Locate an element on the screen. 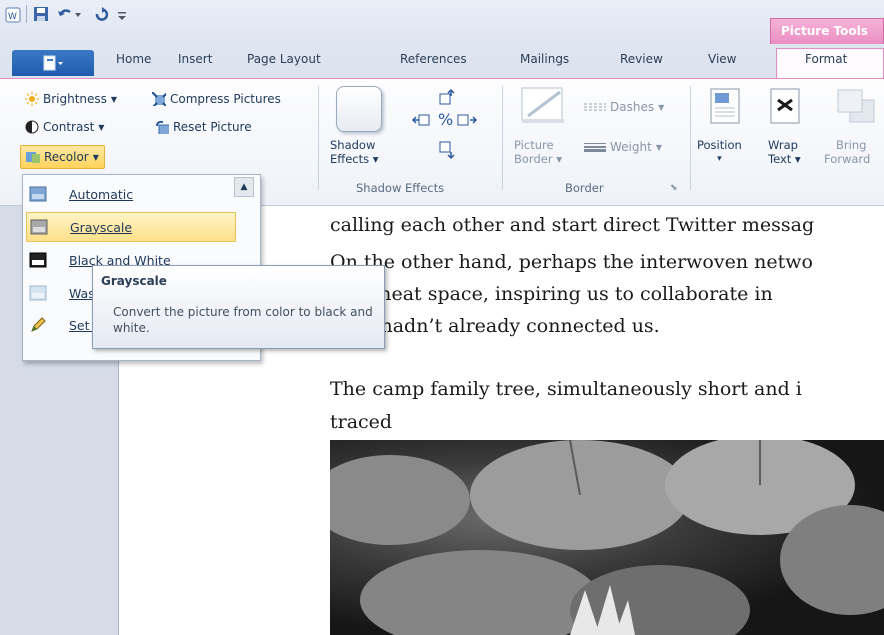 This screenshot has width=884, height=635. dashes-button: Dashes ▼ is located at coordinates (624, 107).